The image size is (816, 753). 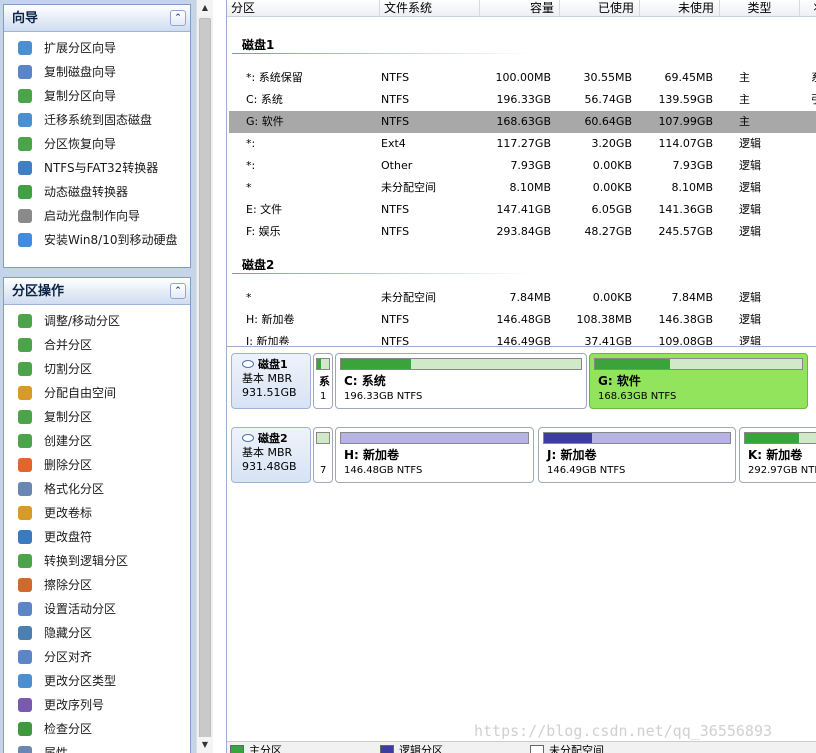 What do you see at coordinates (25, 681) in the screenshot?
I see `change-type-icon` at bounding box center [25, 681].